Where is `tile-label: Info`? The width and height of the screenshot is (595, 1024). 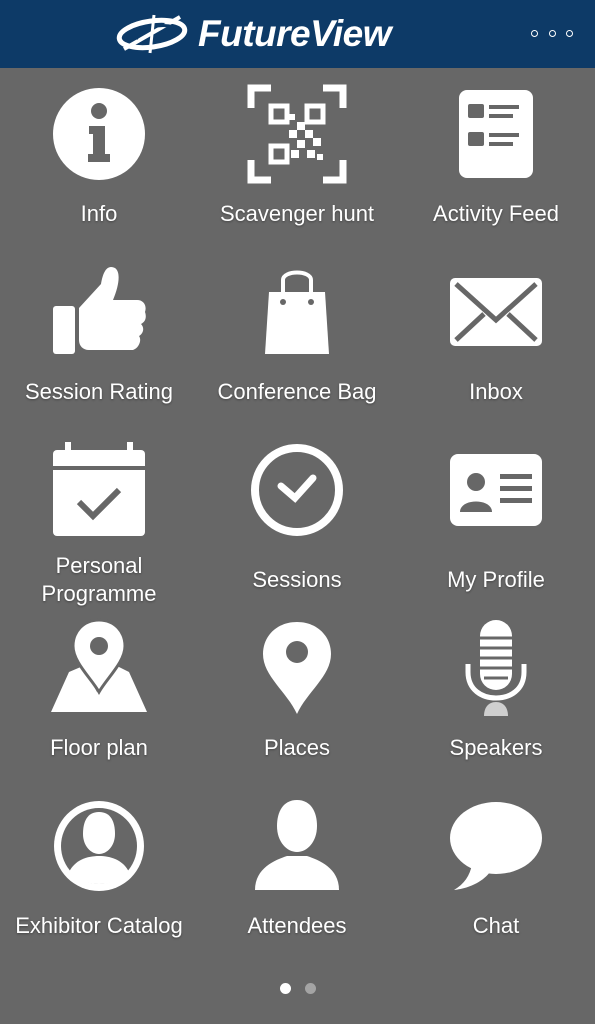
tile-label: Info is located at coordinates (99, 213).